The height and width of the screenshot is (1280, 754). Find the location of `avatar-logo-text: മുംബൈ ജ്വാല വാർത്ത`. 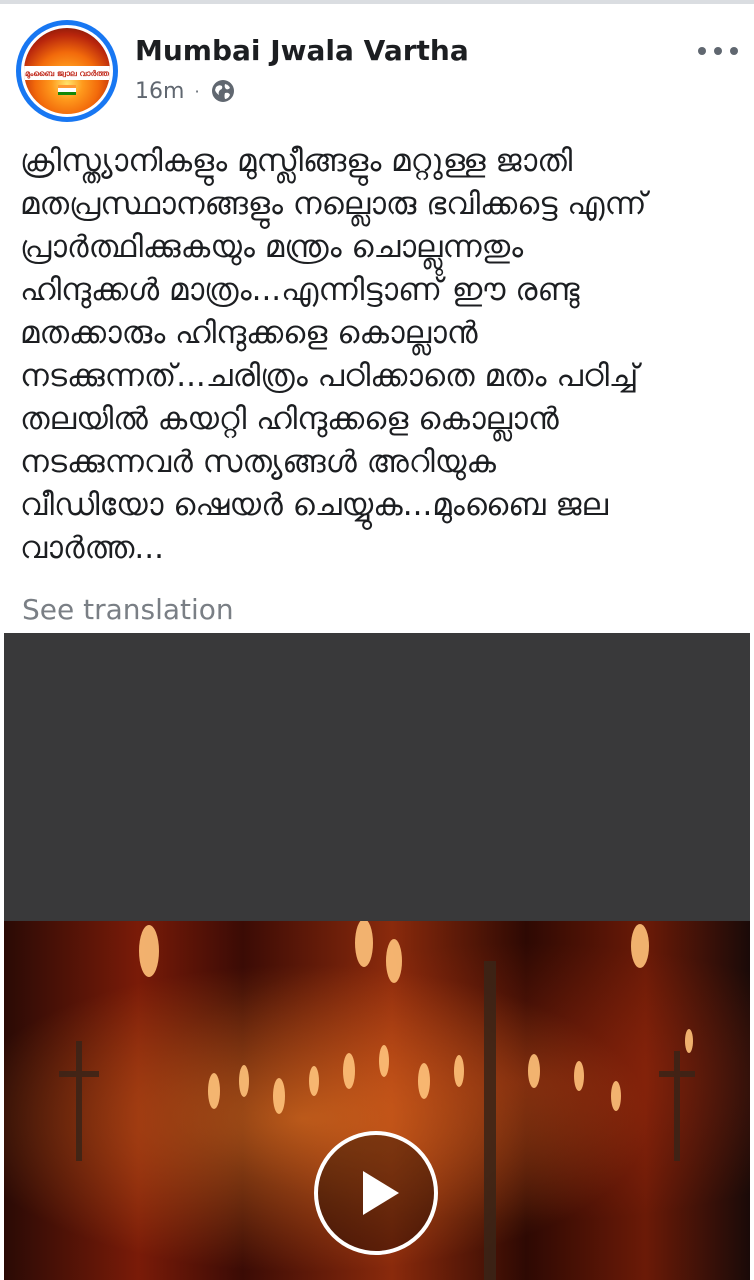

avatar-logo-text: മുംബൈ ജ്വാല വാർത്ത is located at coordinates (67, 72).